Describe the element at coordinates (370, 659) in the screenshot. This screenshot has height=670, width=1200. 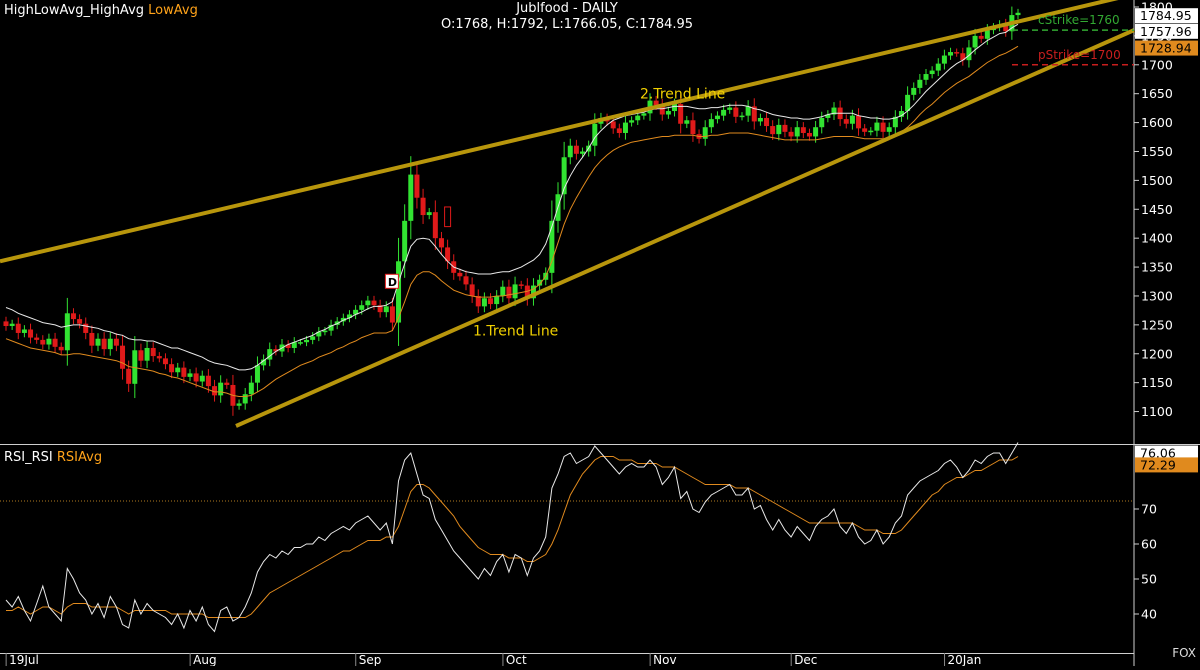
I see `time-axis-label: Sep` at that location.